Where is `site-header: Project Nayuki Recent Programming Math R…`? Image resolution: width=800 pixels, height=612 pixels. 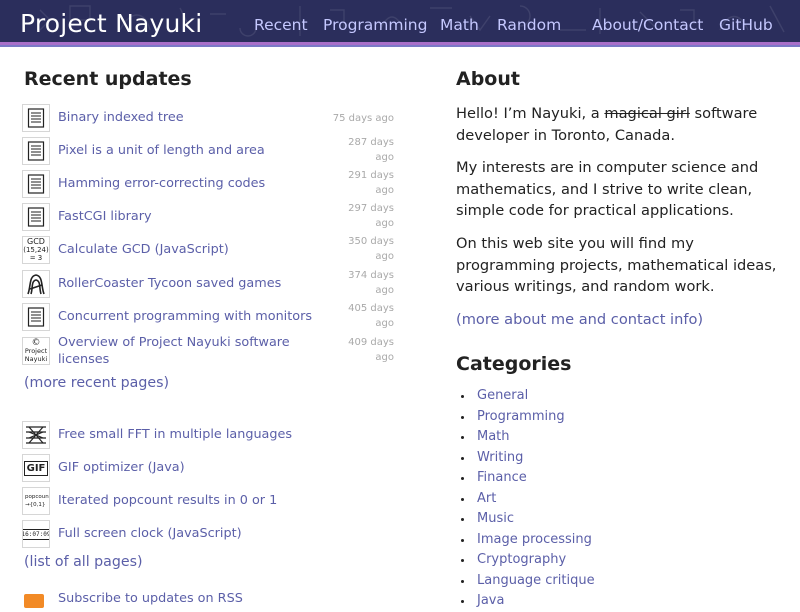
site-header: Project Nayuki Recent Programming Math R… is located at coordinates (400, 21).